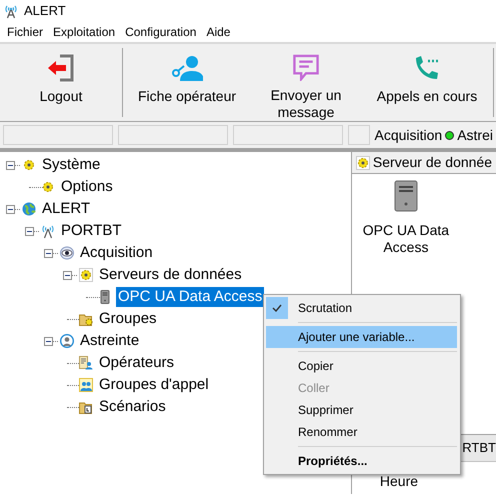 The image size is (496, 498). What do you see at coordinates (187, 68) in the screenshot?
I see `operator-icon` at bounding box center [187, 68].